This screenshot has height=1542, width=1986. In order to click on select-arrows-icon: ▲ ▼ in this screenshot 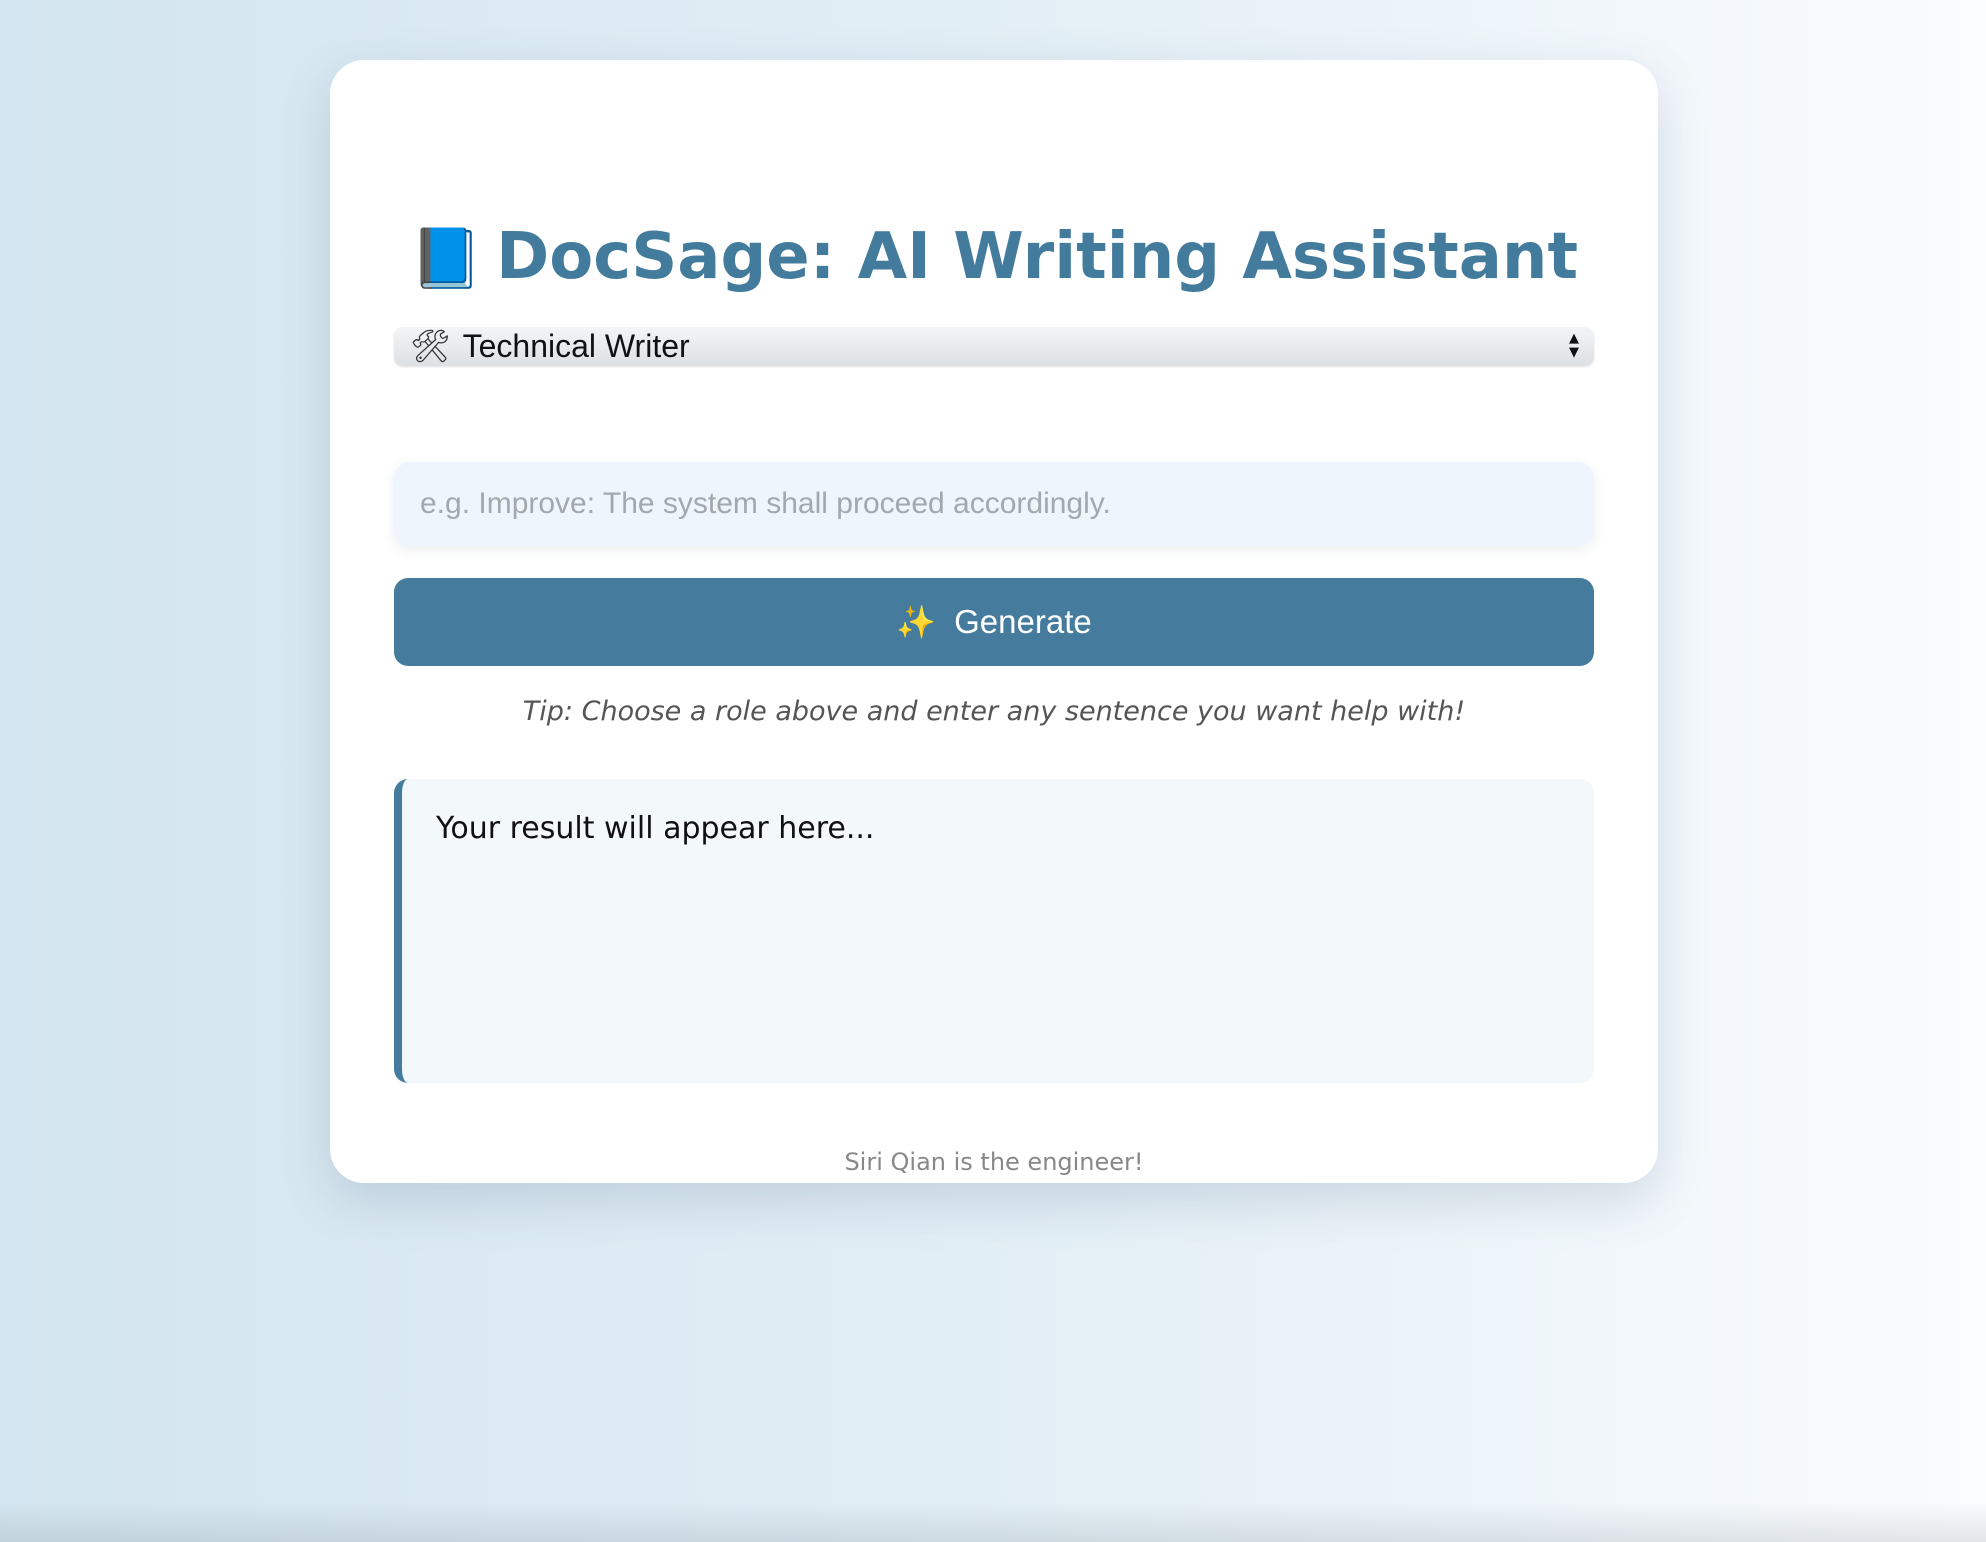, I will do `click(1574, 345)`.